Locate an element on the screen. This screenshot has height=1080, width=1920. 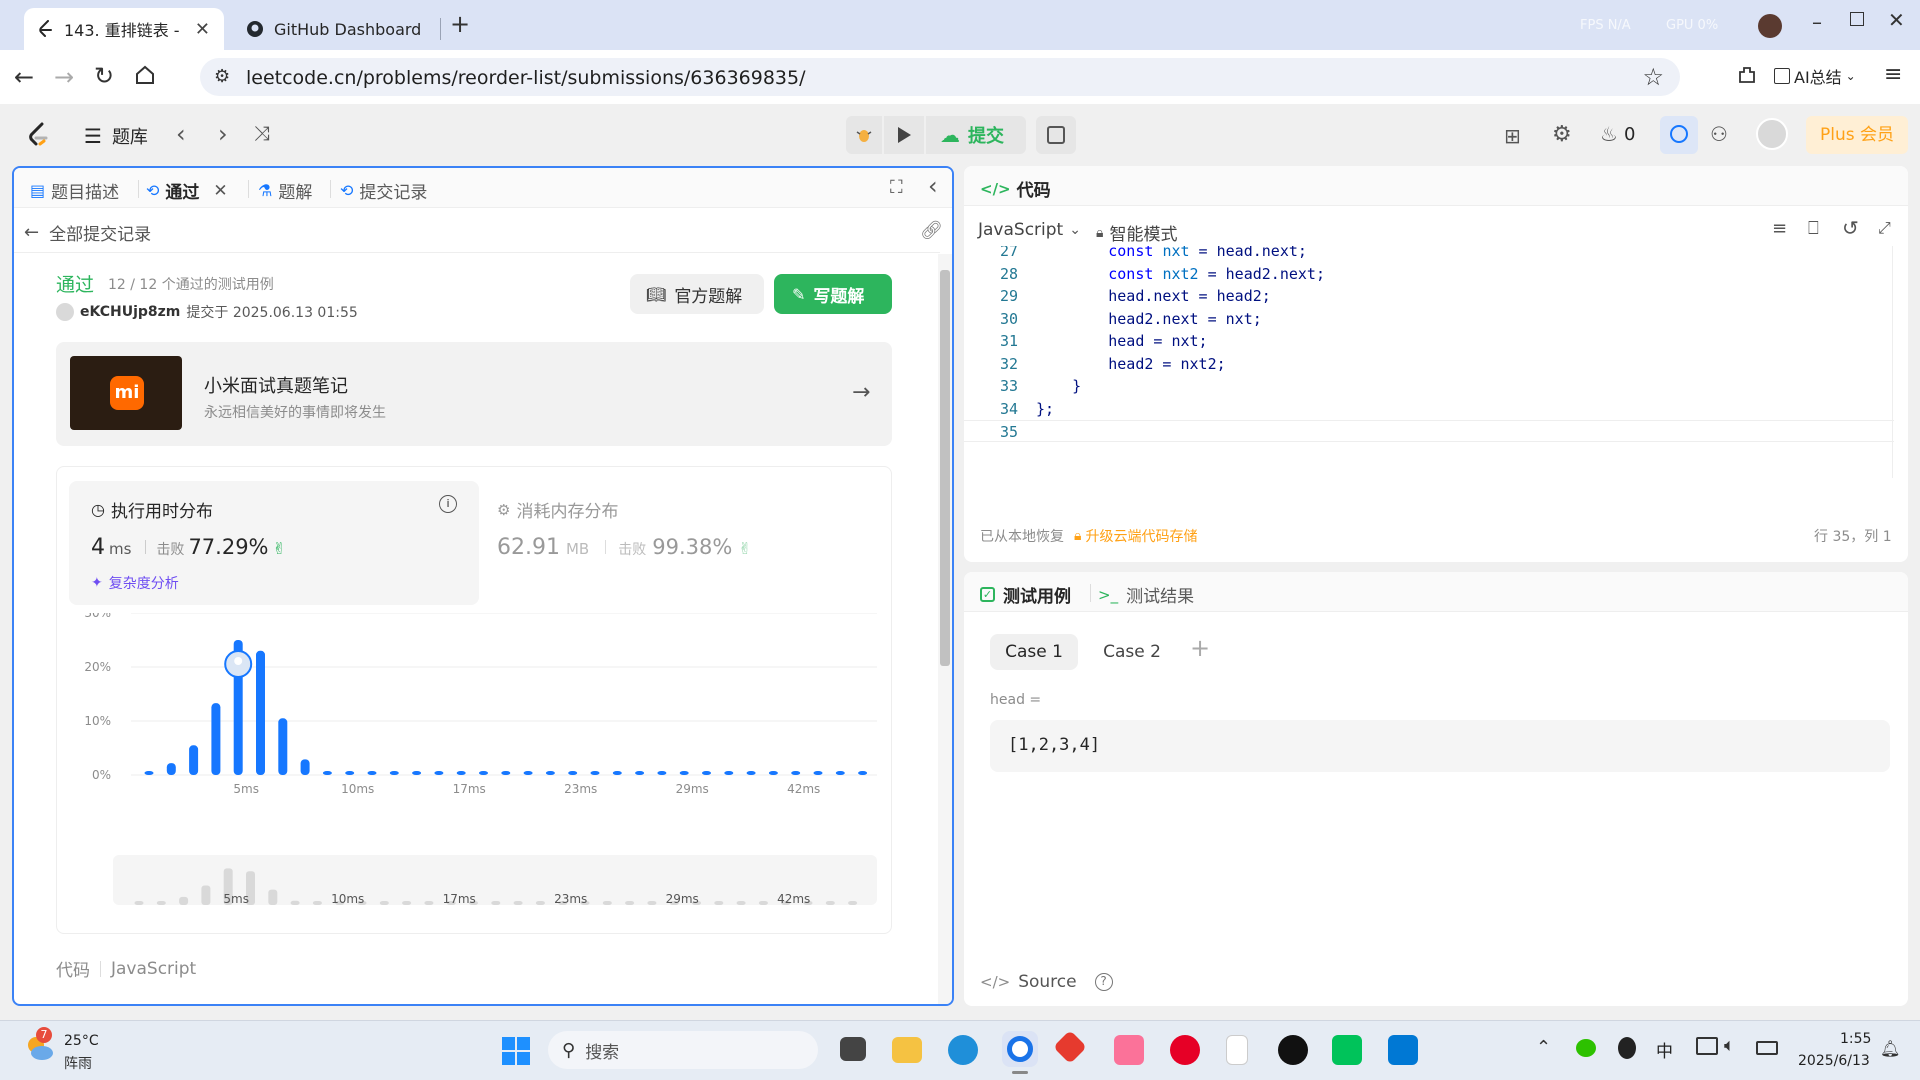
code-line: 29 head.next = head2; is located at coordinates (1429, 296).